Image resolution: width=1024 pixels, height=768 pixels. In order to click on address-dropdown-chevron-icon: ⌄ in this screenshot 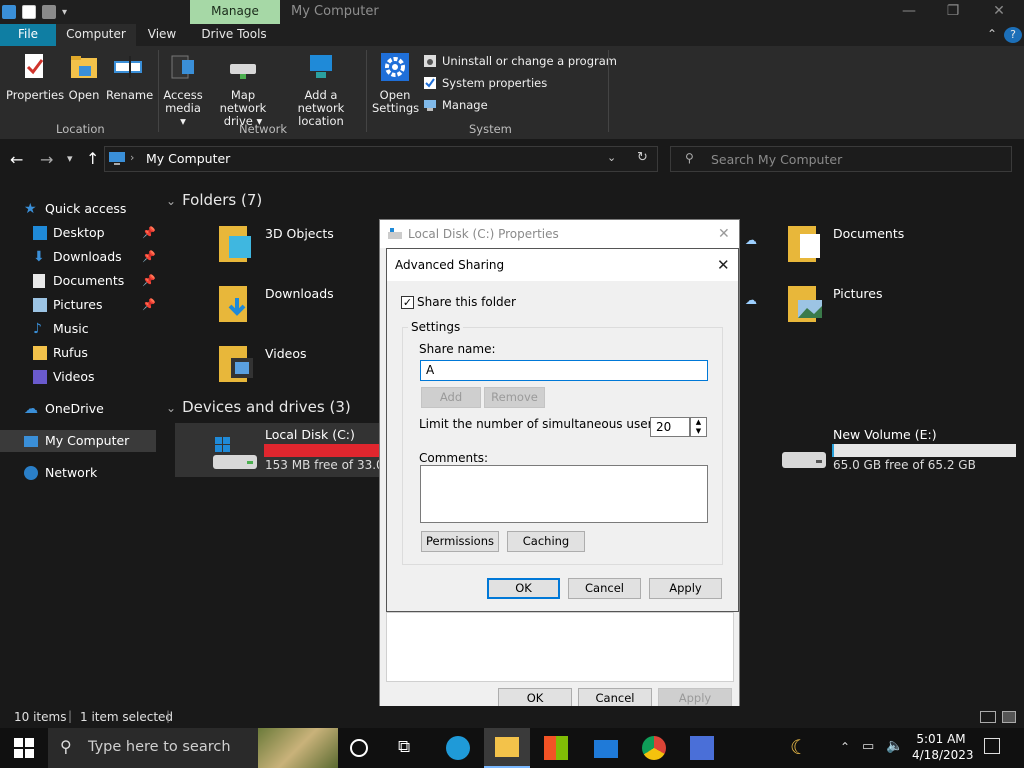, I will do `click(611, 157)`.